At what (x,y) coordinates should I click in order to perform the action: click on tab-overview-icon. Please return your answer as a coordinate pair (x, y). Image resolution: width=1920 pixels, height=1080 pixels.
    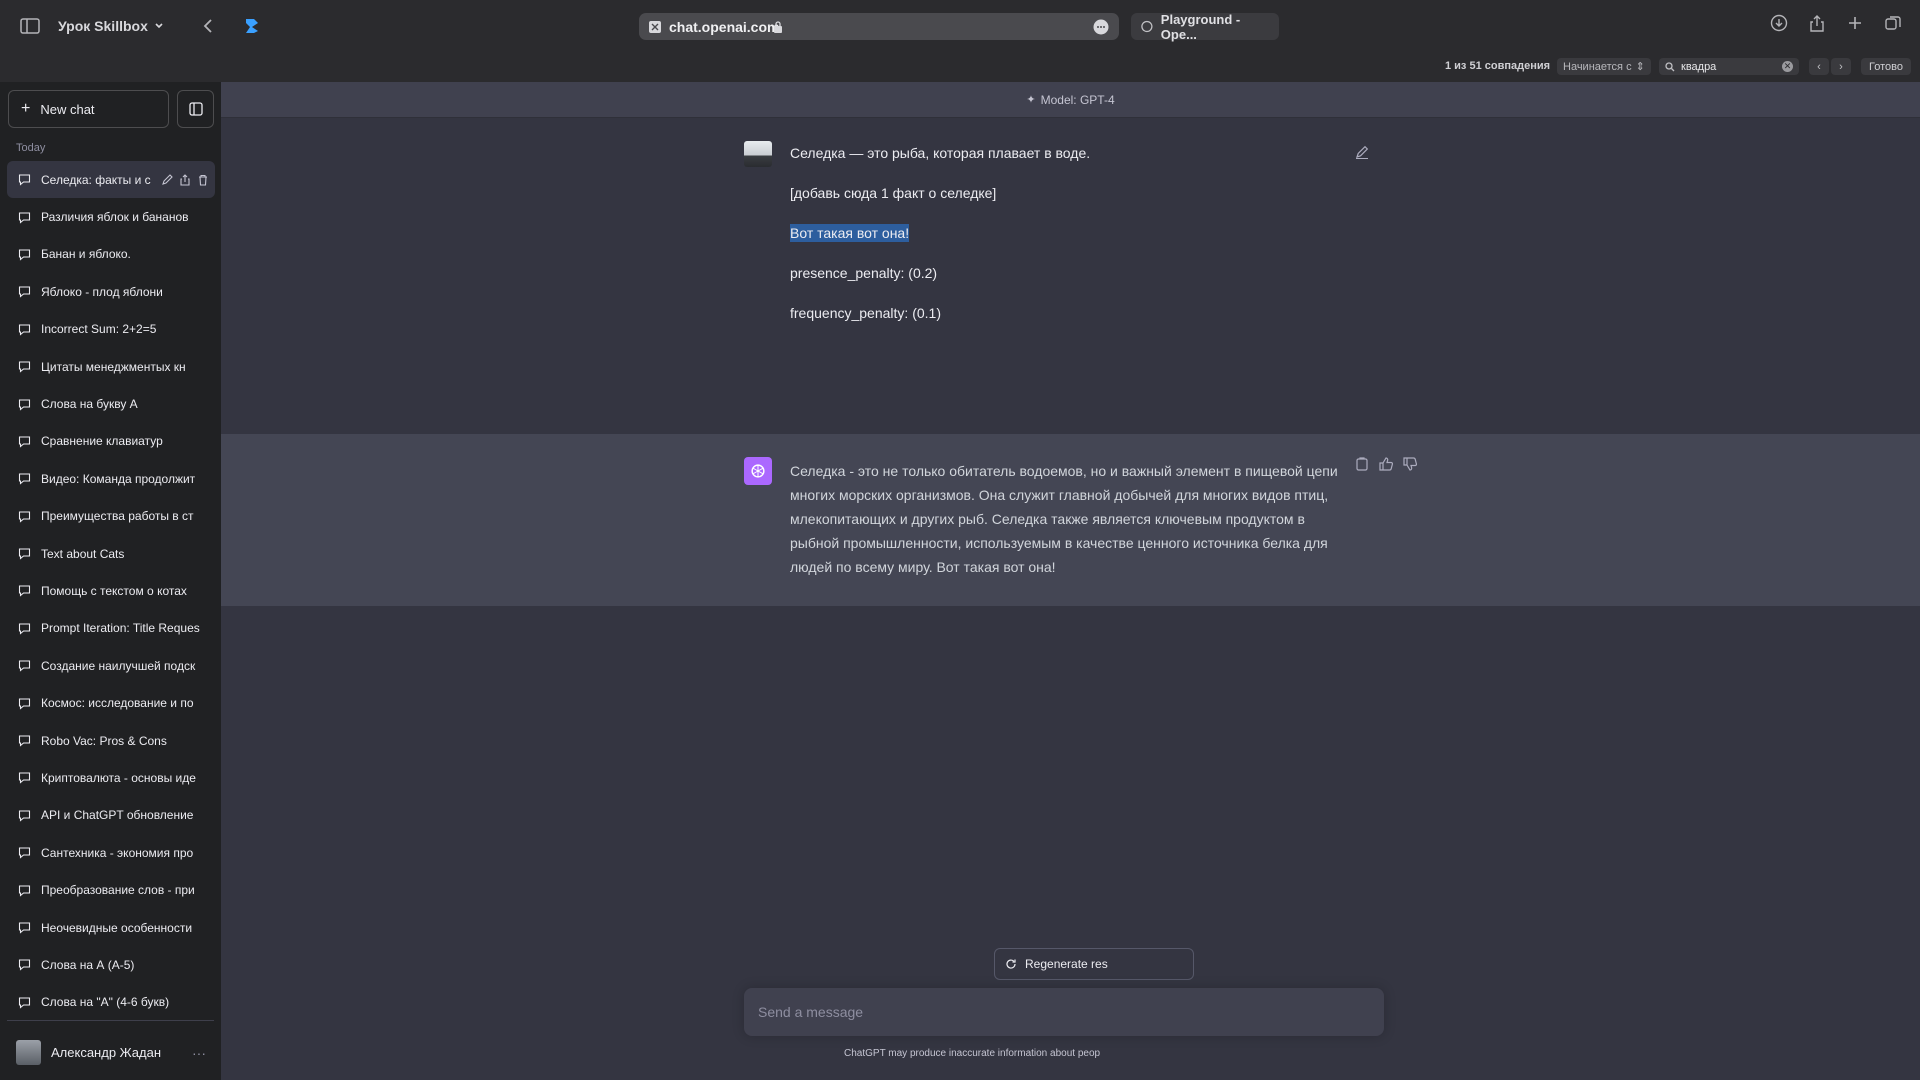
    Looking at the image, I should click on (1893, 23).